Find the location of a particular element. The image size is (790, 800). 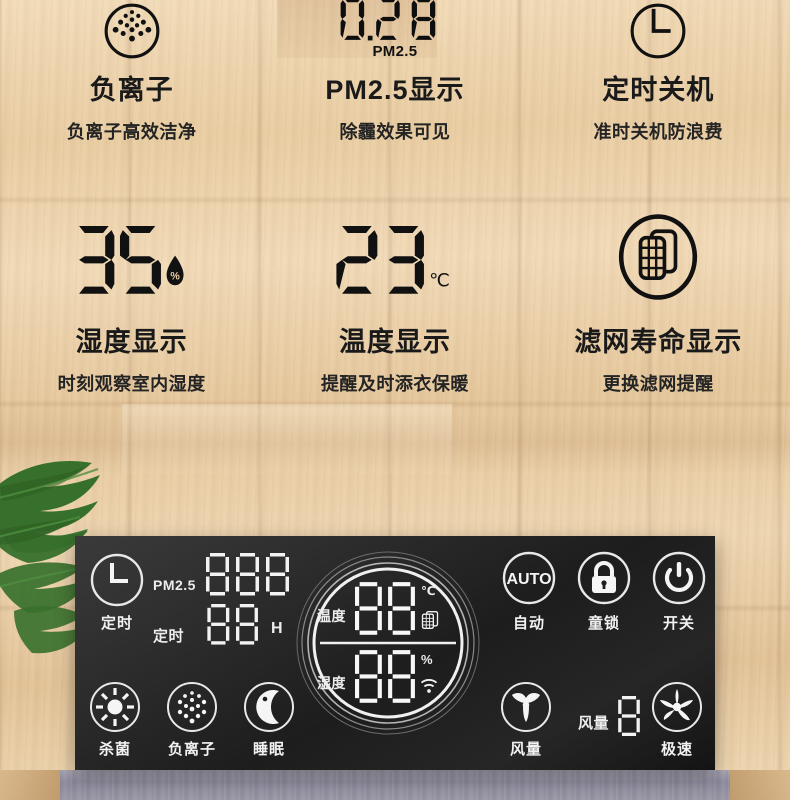

panel-button-sterilize is located at coordinates (115, 707).